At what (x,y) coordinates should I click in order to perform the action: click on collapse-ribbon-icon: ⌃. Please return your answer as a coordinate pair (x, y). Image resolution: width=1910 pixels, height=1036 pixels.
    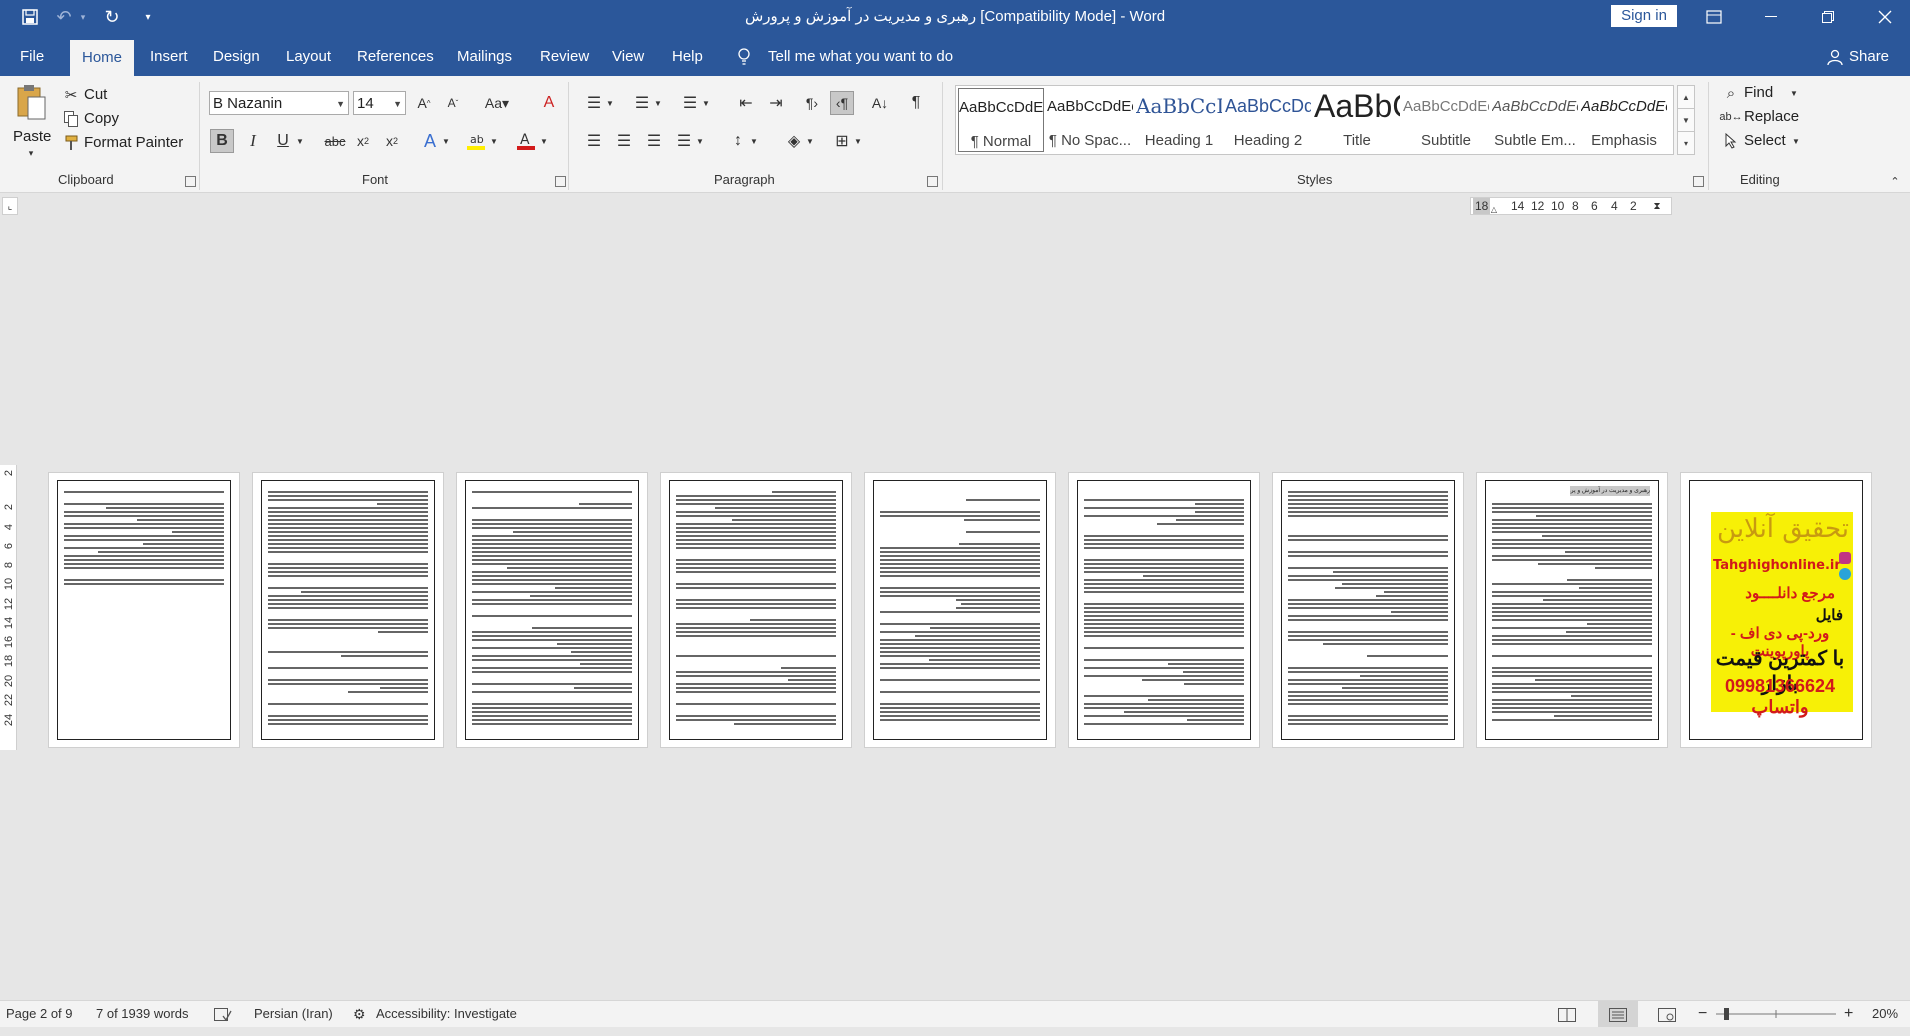
    Looking at the image, I should click on (1895, 181).